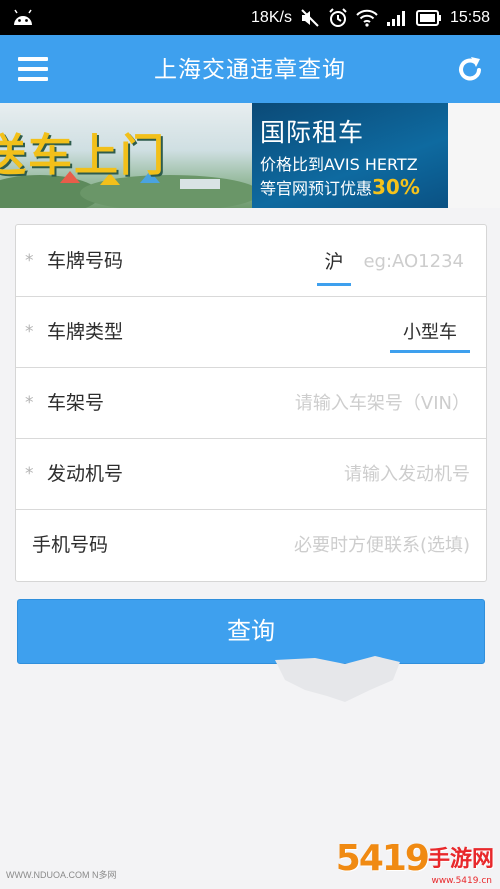 The image size is (500, 889). What do you see at coordinates (382, 403) in the screenshot?
I see `vin-input: 请输入车架号（VIN）` at bounding box center [382, 403].